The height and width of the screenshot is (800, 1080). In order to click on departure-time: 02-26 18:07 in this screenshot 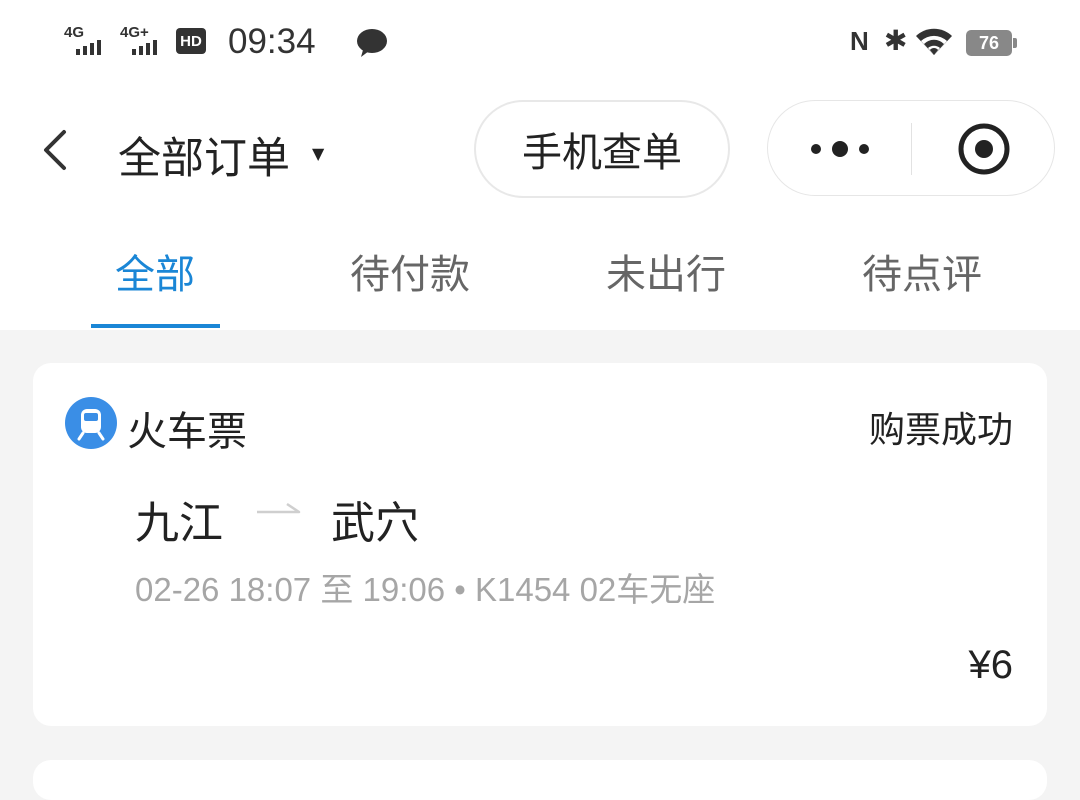, I will do `click(228, 589)`.